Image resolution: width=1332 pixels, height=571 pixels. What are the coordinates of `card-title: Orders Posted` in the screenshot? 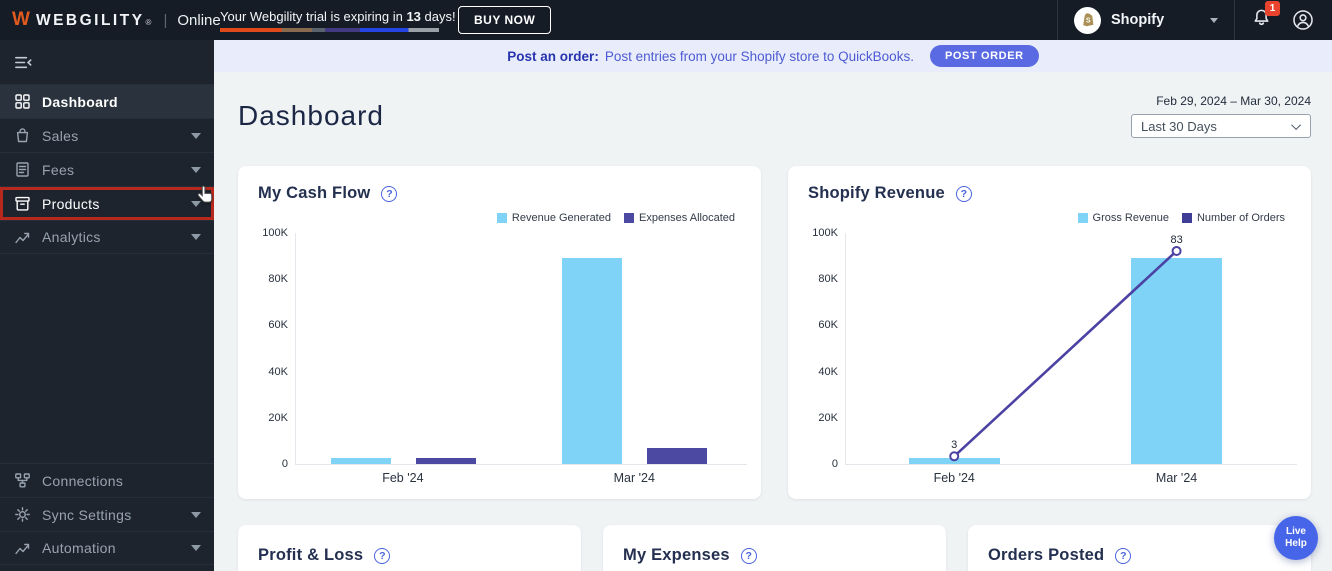 It's located at (1046, 555).